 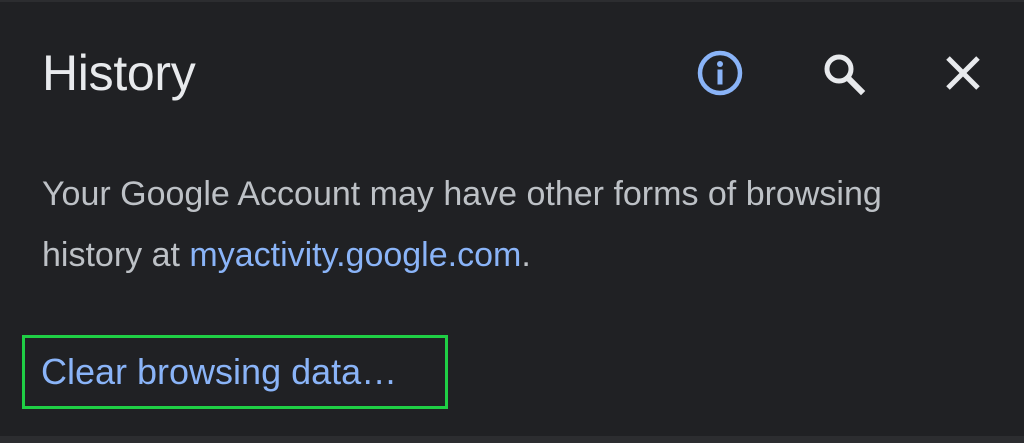 I want to click on info-icon, so click(x=720, y=73).